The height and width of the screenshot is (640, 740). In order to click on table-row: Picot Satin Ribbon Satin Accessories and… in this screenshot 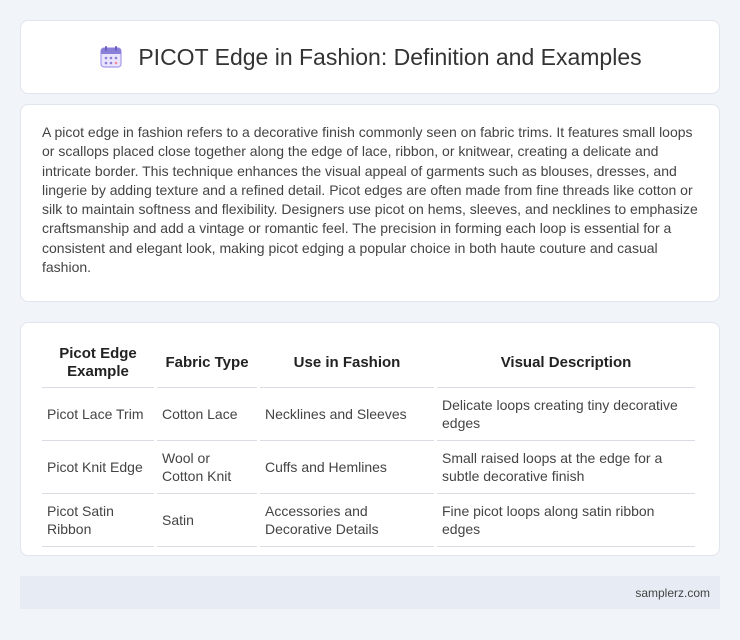, I will do `click(368, 520)`.